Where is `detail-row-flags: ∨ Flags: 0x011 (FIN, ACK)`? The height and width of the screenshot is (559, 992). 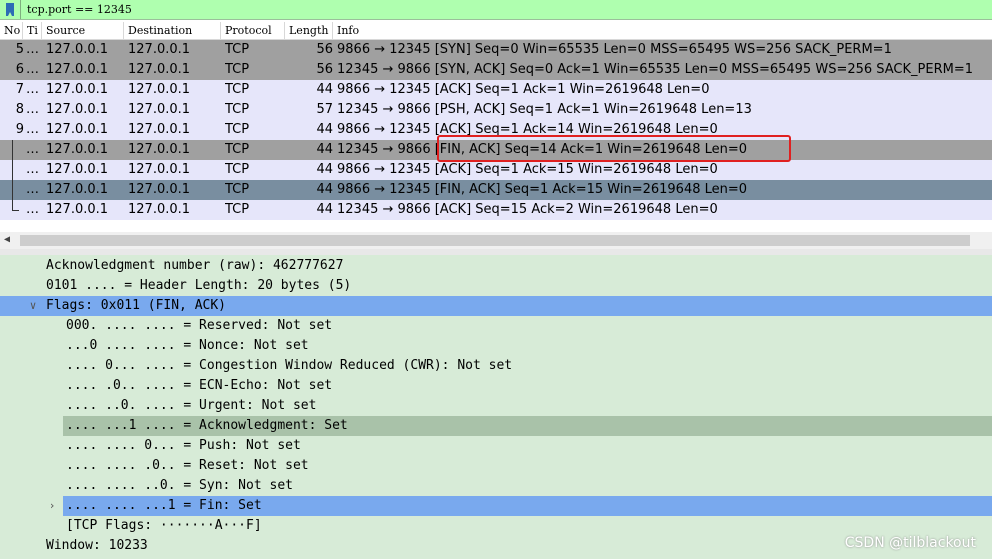
detail-row-flags: ∨ Flags: 0x011 (FIN, ACK) is located at coordinates (496, 306).